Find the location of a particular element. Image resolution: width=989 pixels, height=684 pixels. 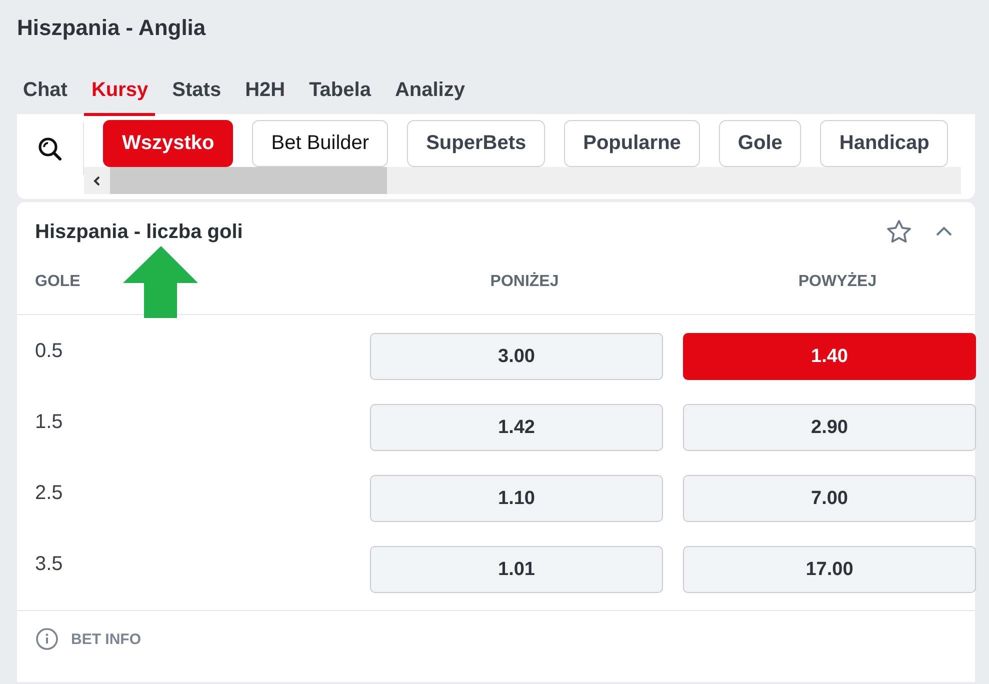

search-icon is located at coordinates (50, 149).